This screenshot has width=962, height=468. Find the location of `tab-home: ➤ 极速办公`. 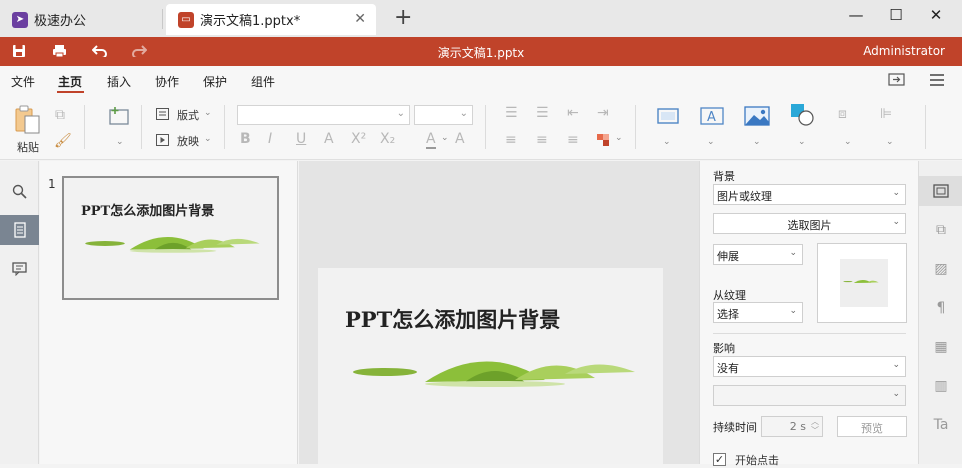

tab-home: ➤ 极速办公 is located at coordinates (80, 19).